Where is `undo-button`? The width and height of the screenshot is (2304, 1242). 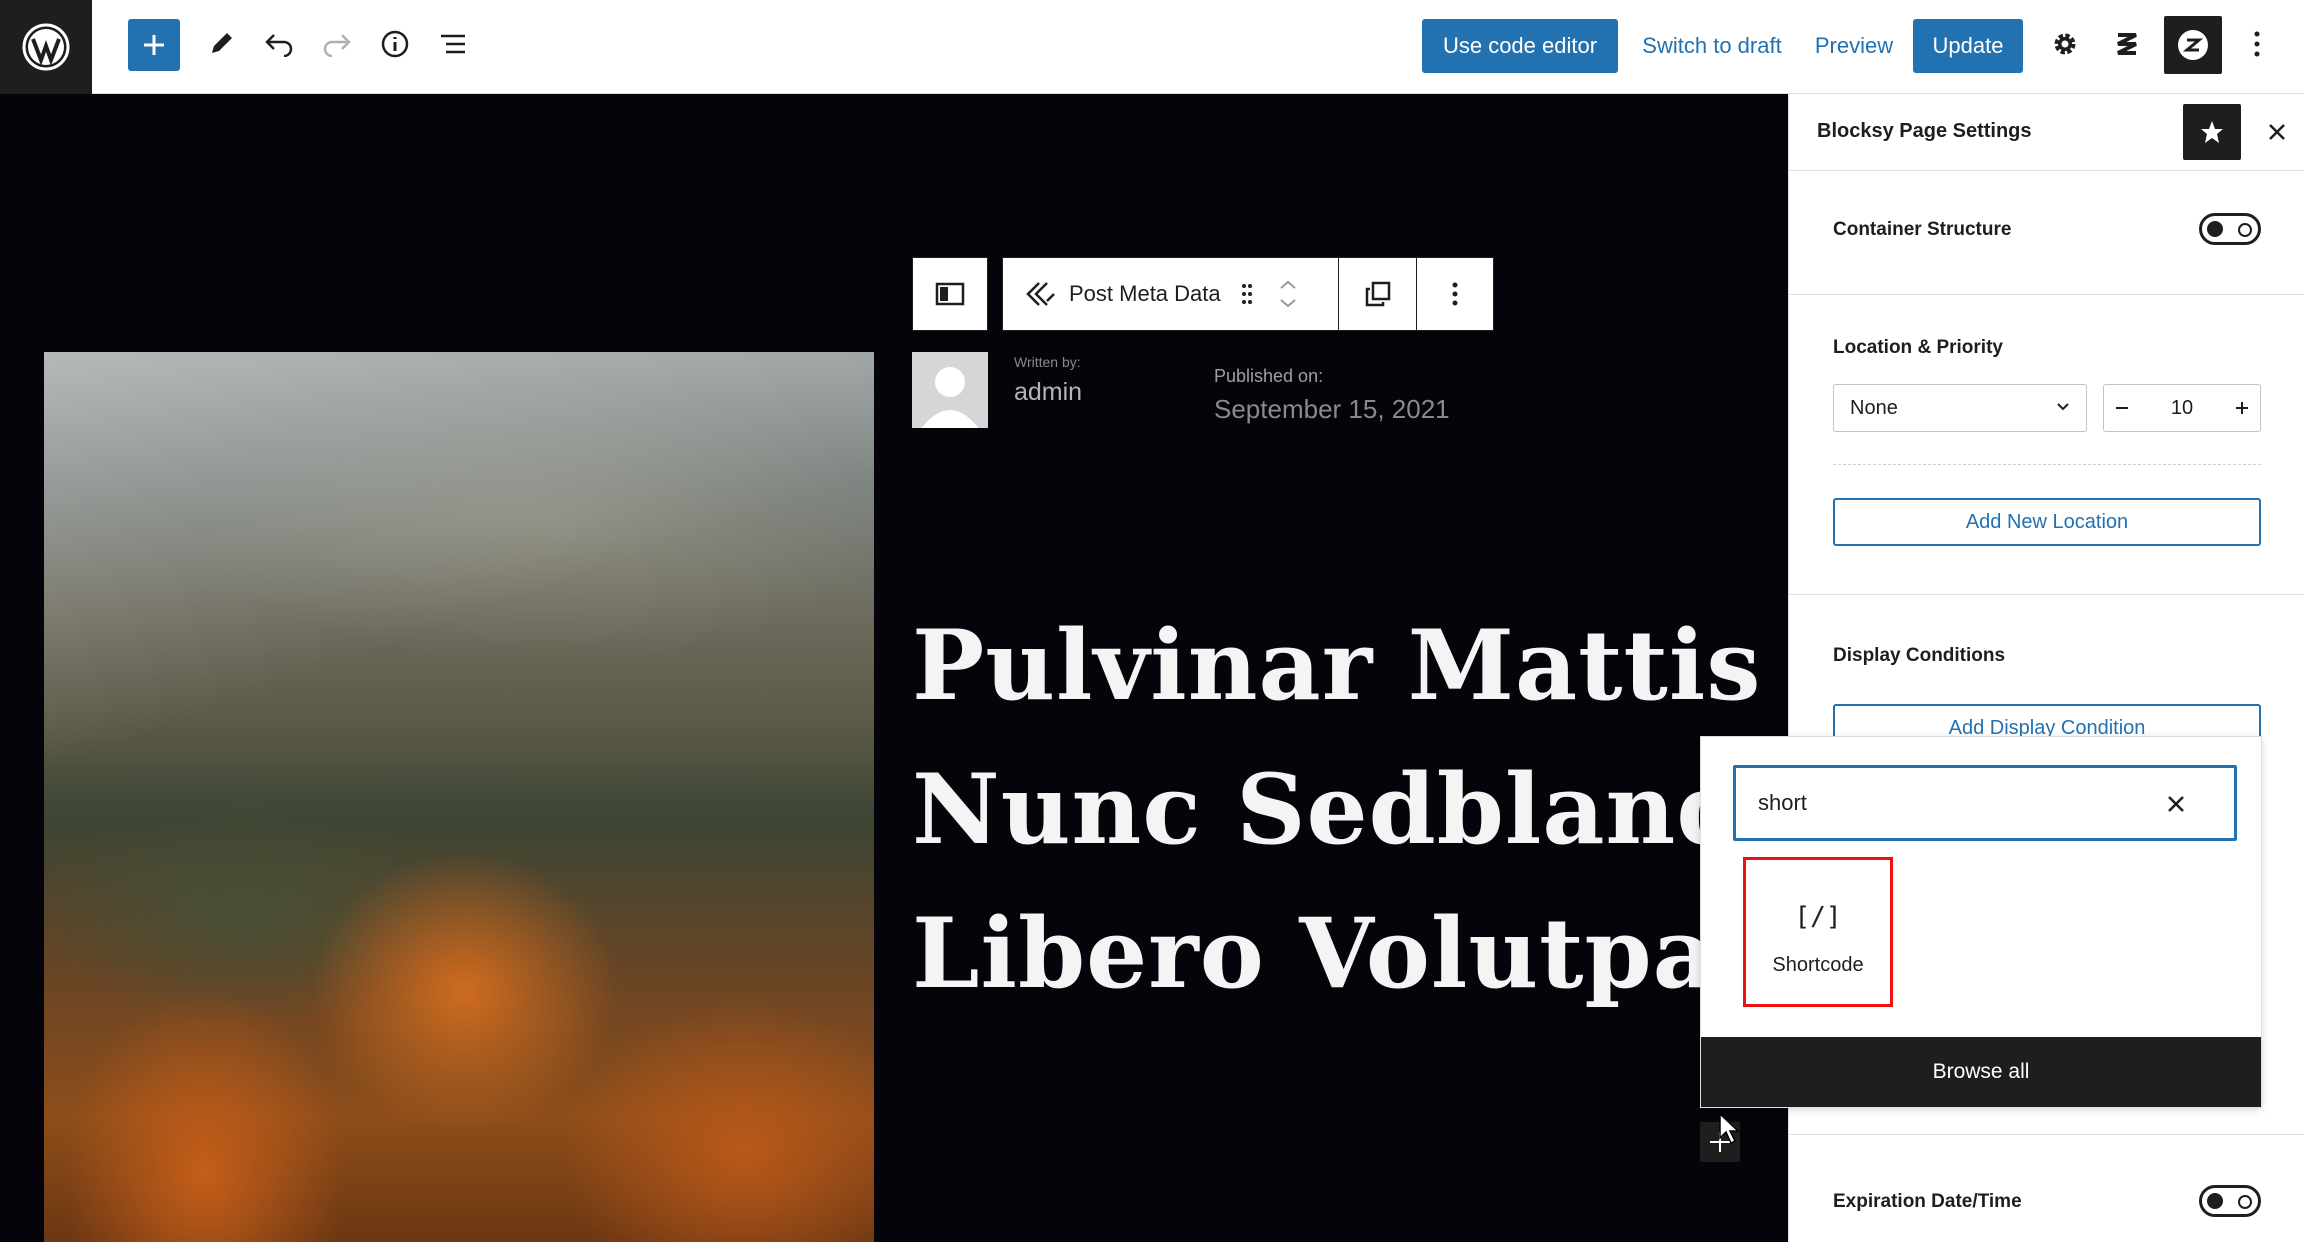 undo-button is located at coordinates (279, 44).